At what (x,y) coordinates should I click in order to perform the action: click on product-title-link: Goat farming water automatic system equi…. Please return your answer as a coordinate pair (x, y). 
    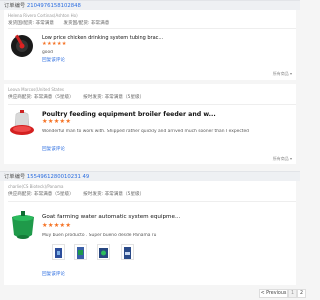
    Looking at the image, I should click on (167, 217).